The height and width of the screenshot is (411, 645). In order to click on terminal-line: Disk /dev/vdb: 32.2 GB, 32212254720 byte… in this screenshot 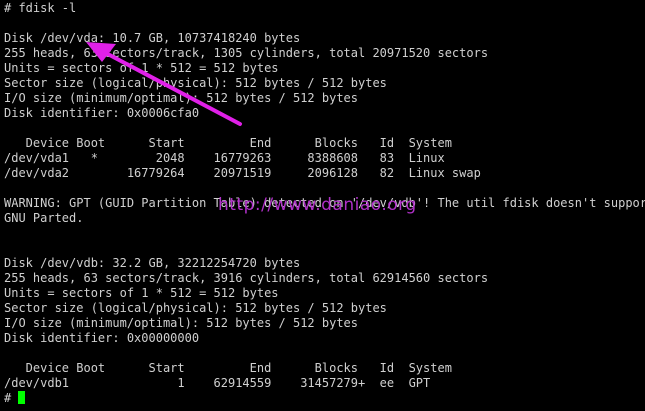, I will do `click(152, 263)`.